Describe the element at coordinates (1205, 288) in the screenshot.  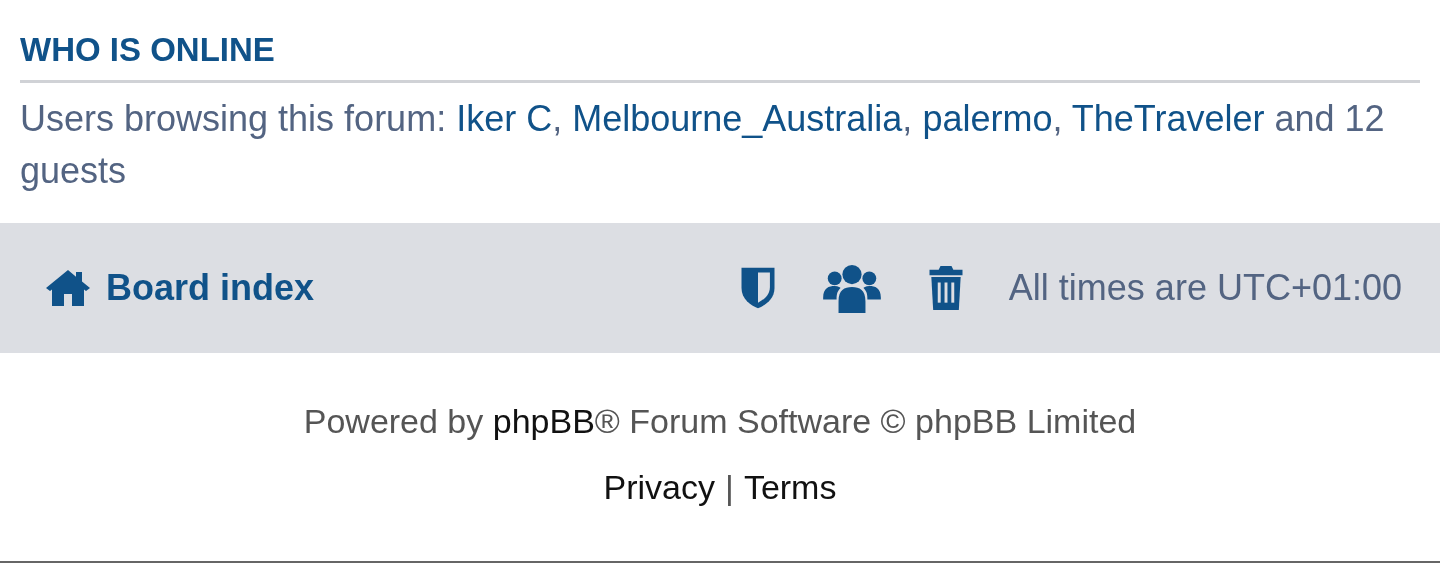
I see `timezone-text: All times are UTC+01:00` at that location.